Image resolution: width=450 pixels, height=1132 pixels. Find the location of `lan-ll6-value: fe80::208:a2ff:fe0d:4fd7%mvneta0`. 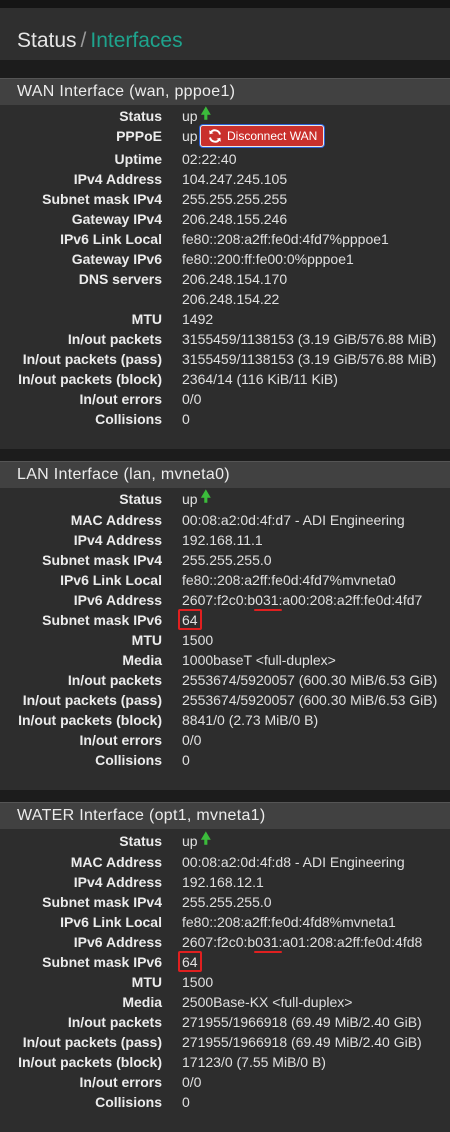

lan-ll6-value: fe80::208:a2ff:fe0d:4fd7%mvneta0 is located at coordinates (289, 580).